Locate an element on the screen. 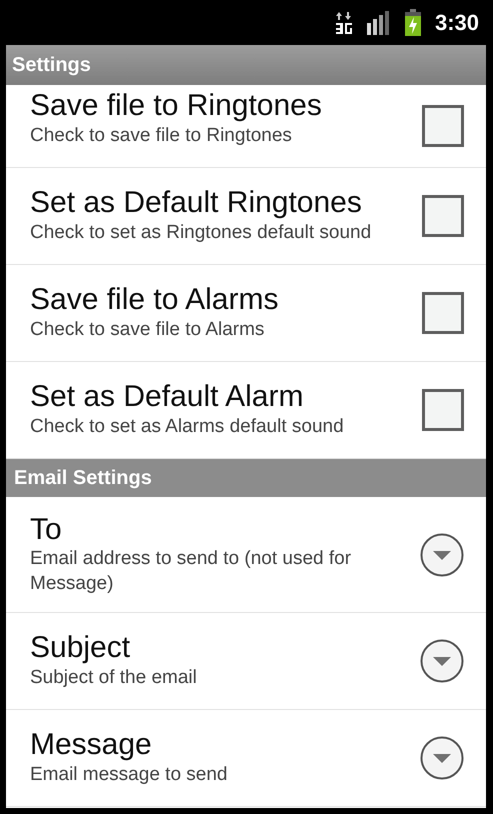 This screenshot has width=493, height=814. app-title: Settings is located at coordinates (246, 65).